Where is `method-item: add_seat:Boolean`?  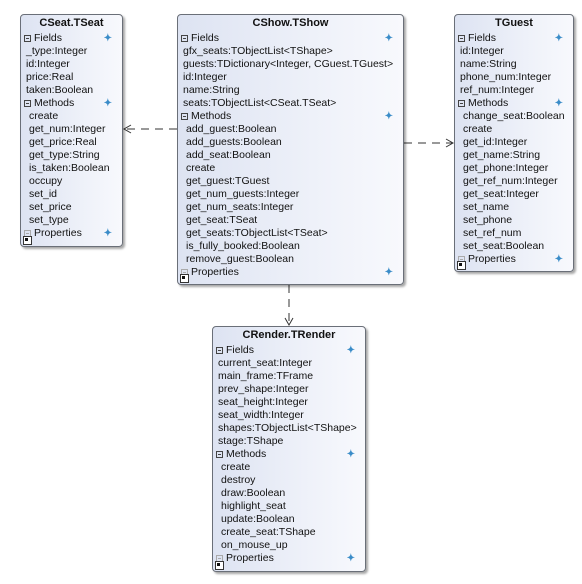
method-item: add_seat:Boolean is located at coordinates (290, 155).